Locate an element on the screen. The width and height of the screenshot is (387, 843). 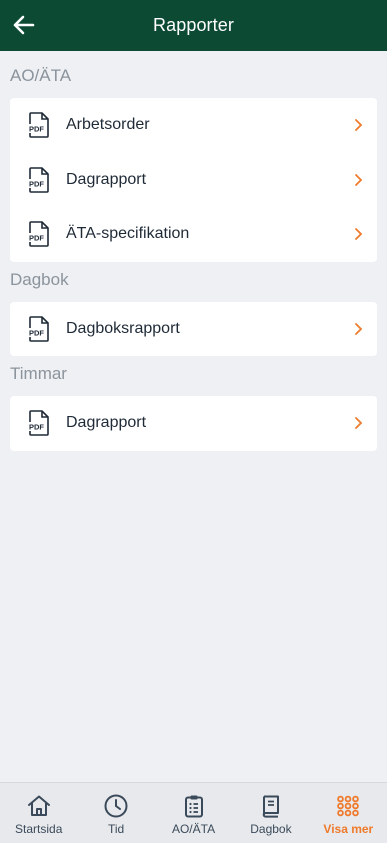
grid-dots-icon is located at coordinates (348, 806).